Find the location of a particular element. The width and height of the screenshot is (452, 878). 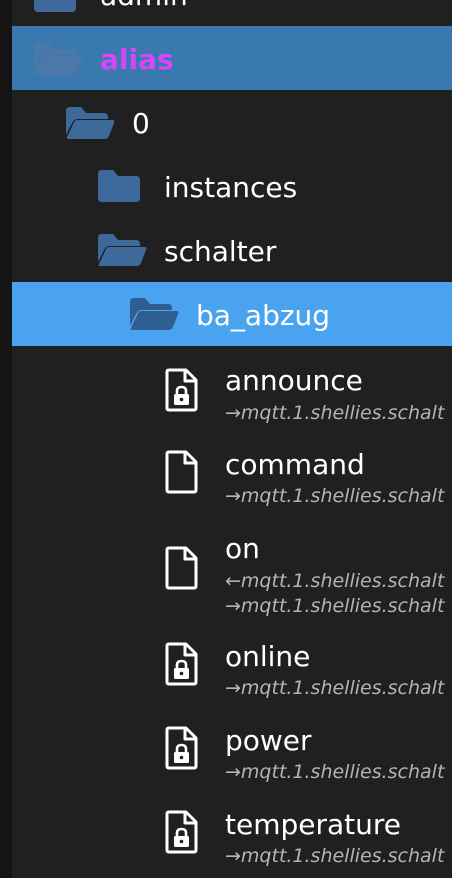

tree-item-label: on is located at coordinates (242, 548).